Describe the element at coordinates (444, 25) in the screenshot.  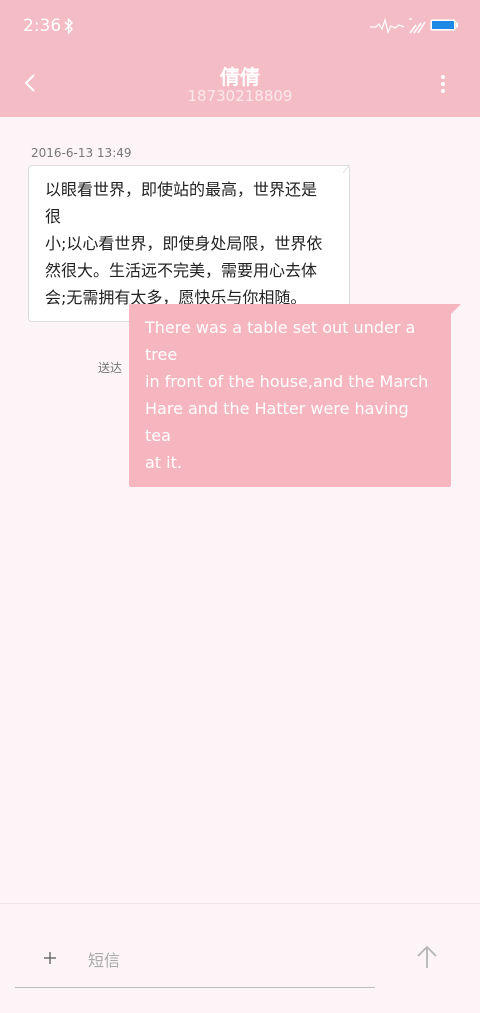
I see `battery-icon` at that location.